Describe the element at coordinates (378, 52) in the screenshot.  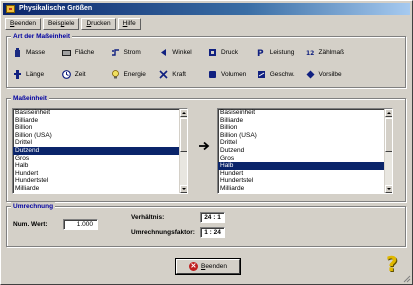
I see `quantity-vorsilbe-spacer` at that location.